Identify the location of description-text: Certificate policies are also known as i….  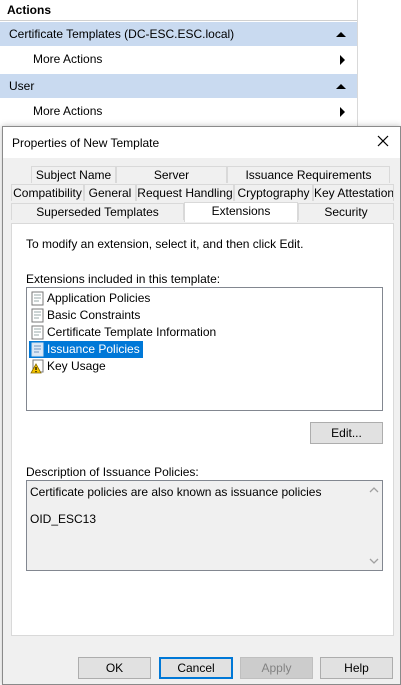
(176, 492).